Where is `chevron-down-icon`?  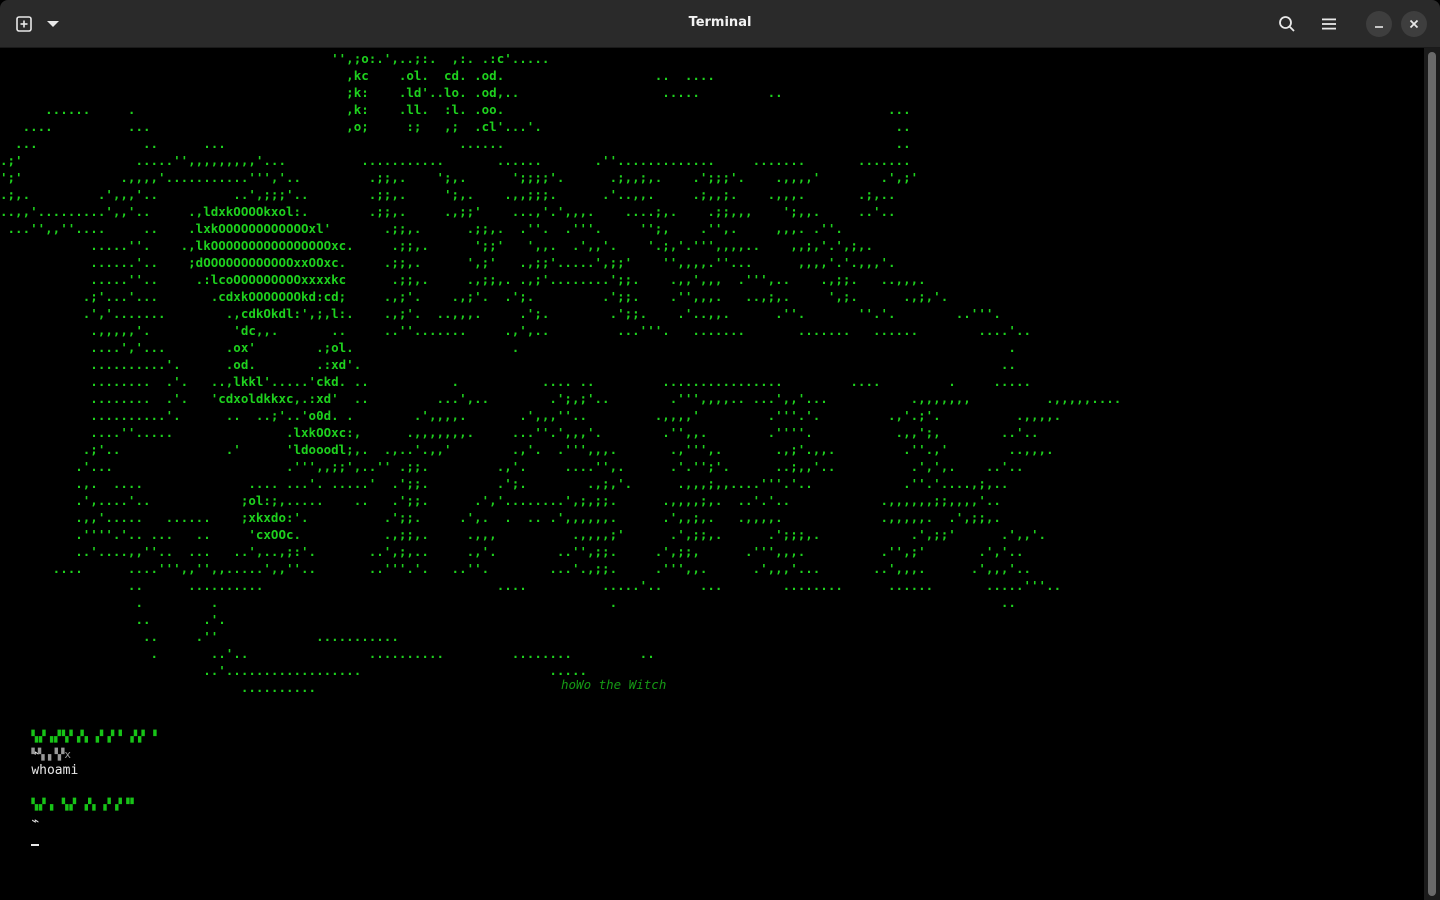 chevron-down-icon is located at coordinates (53, 24).